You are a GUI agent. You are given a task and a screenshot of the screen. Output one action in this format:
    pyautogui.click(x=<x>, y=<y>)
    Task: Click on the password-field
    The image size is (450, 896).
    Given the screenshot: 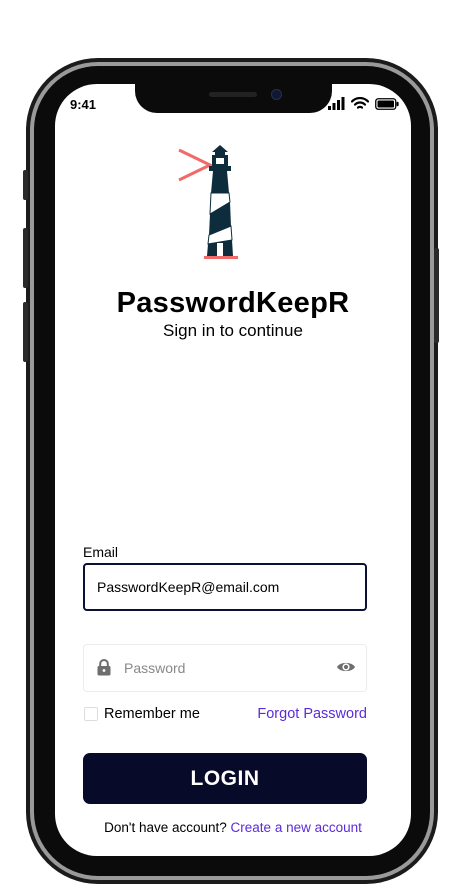 What is the action you would take?
    pyautogui.click(x=222, y=668)
    